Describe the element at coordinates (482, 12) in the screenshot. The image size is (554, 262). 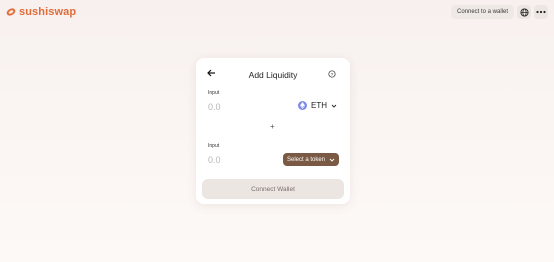
I see `connect-to-wallet-button: Connect to a wallet` at that location.